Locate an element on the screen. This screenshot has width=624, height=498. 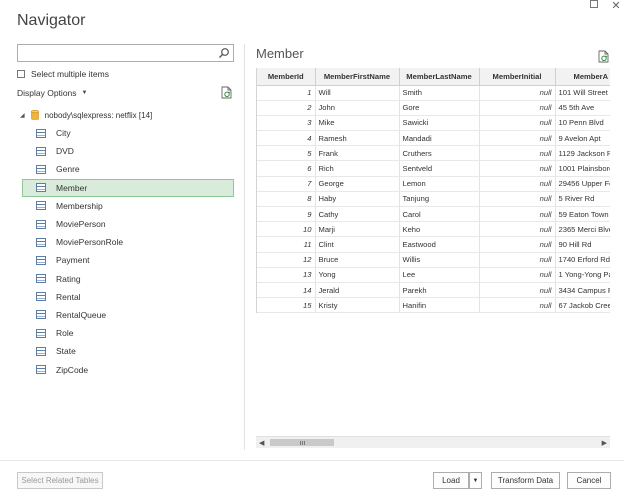
table-item: ZipCode is located at coordinates (128, 369).